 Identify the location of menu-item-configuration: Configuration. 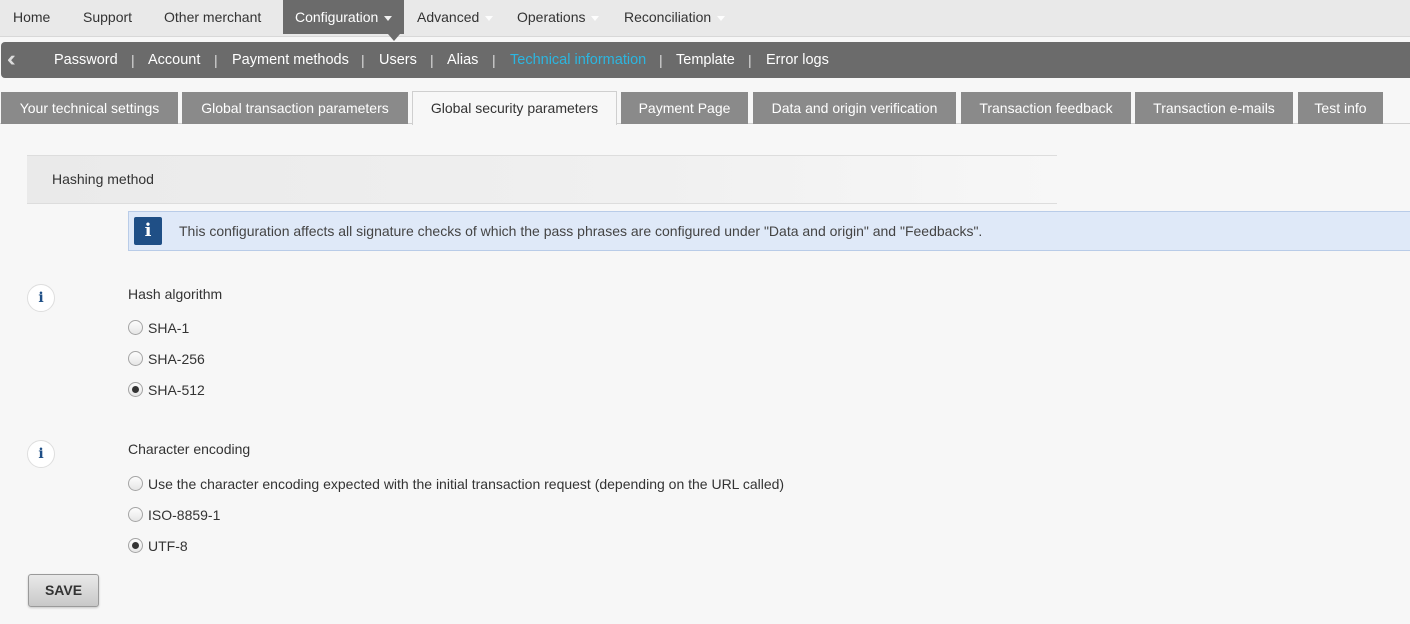
(344, 17).